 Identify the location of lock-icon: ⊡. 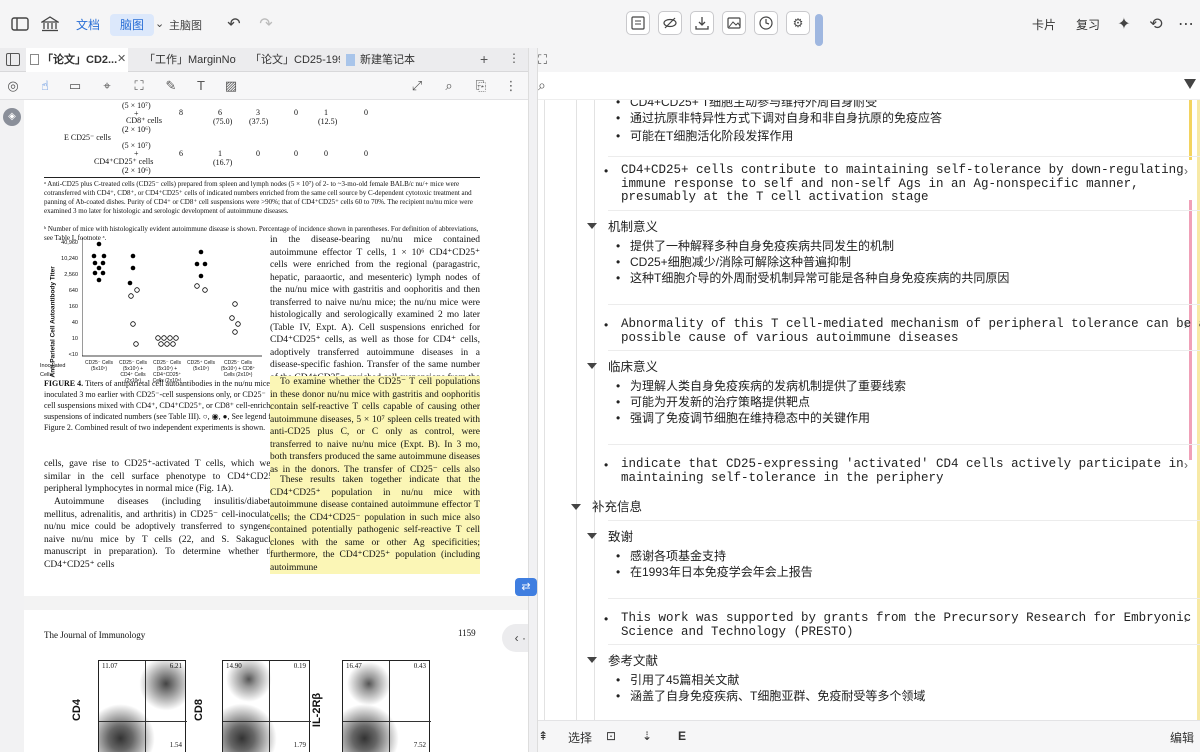
(611, 736).